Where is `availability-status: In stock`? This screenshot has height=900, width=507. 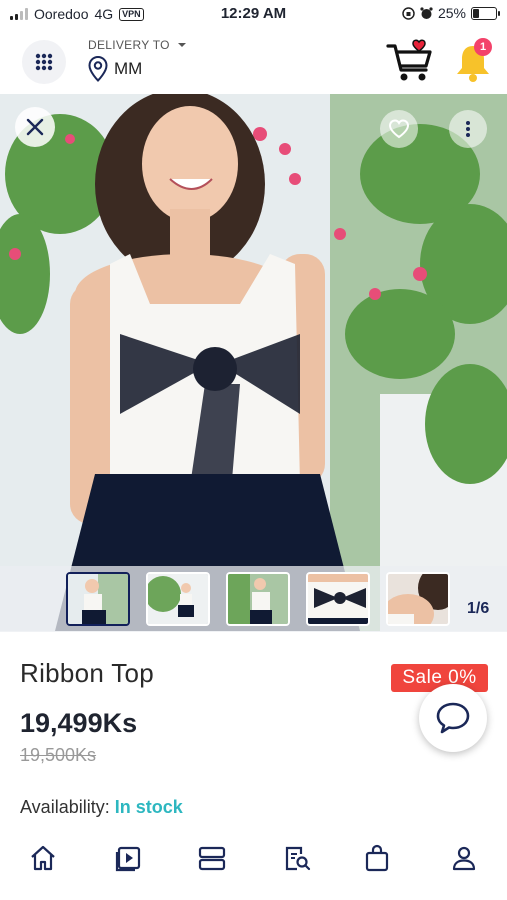 availability-status: In stock is located at coordinates (148, 807).